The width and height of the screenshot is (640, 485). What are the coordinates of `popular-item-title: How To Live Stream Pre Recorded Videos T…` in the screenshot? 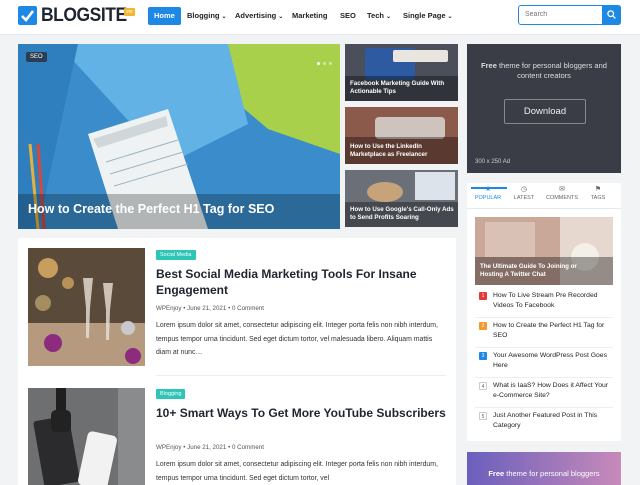 It's located at (545, 300).